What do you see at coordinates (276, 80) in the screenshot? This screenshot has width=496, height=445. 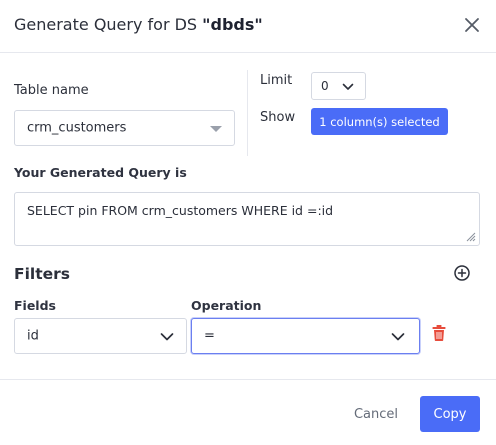 I see `limit-label: Limit` at bounding box center [276, 80].